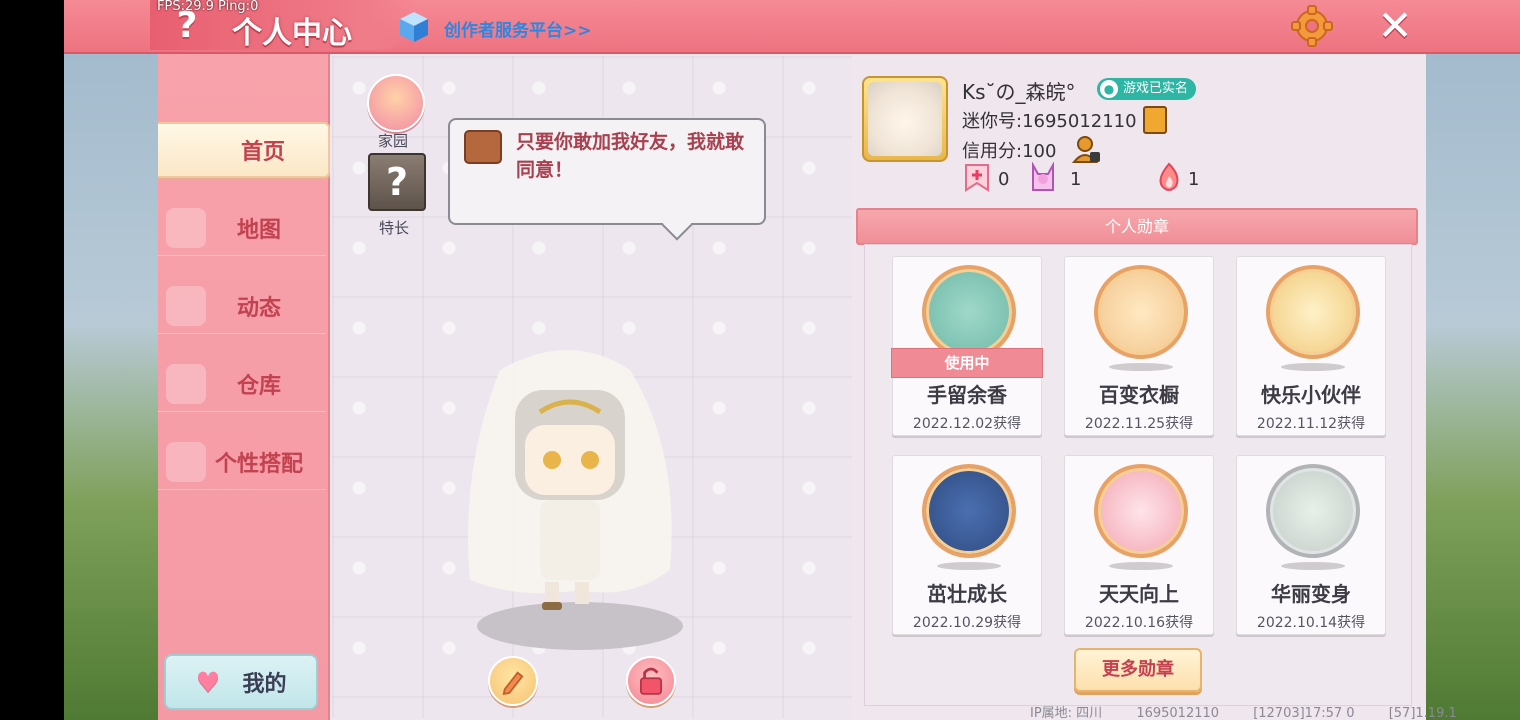 This screenshot has height=720, width=1520. I want to click on sidebar-item-home: 首页, so click(244, 150).